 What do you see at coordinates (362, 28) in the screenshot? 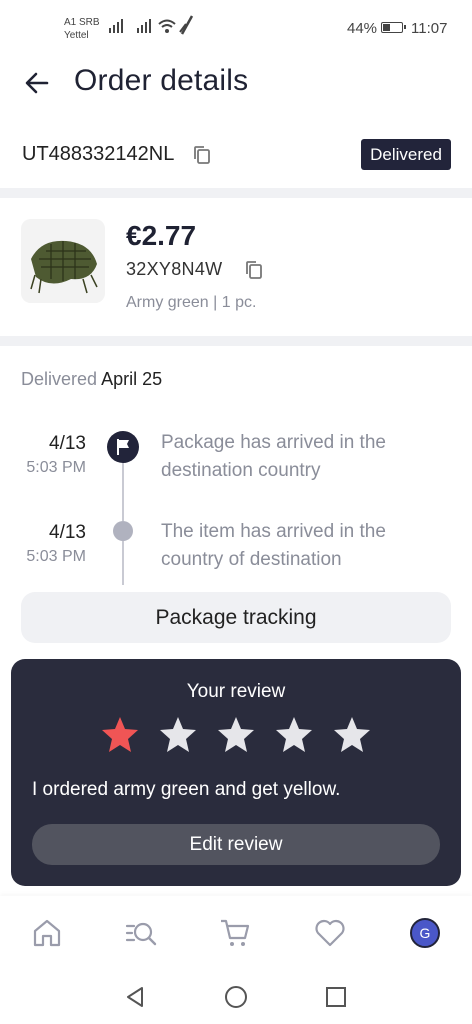
I see `battery-percent: 44%` at bounding box center [362, 28].